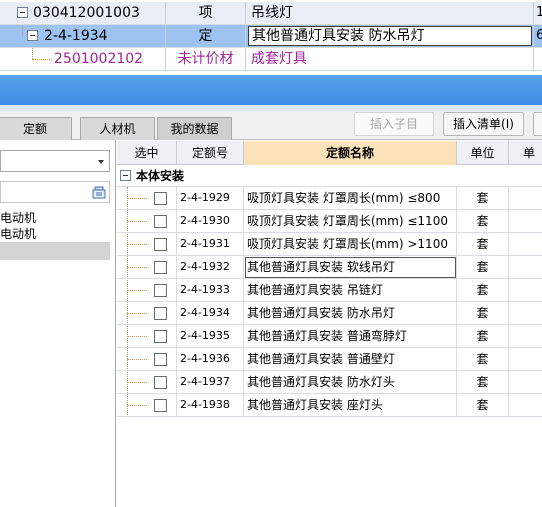  Describe the element at coordinates (350, 153) in the screenshot. I see `header-name: 定额名称` at that location.